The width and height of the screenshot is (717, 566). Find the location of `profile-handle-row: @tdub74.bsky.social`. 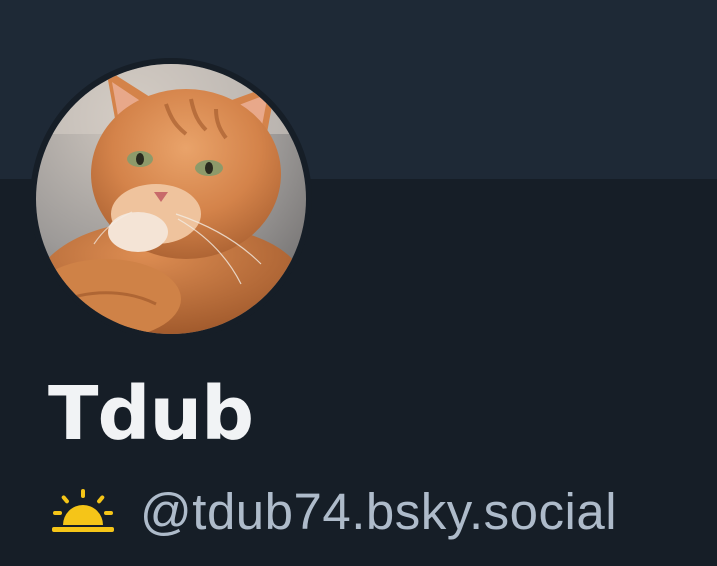

profile-handle-row: @tdub74.bsky.social is located at coordinates (334, 511).